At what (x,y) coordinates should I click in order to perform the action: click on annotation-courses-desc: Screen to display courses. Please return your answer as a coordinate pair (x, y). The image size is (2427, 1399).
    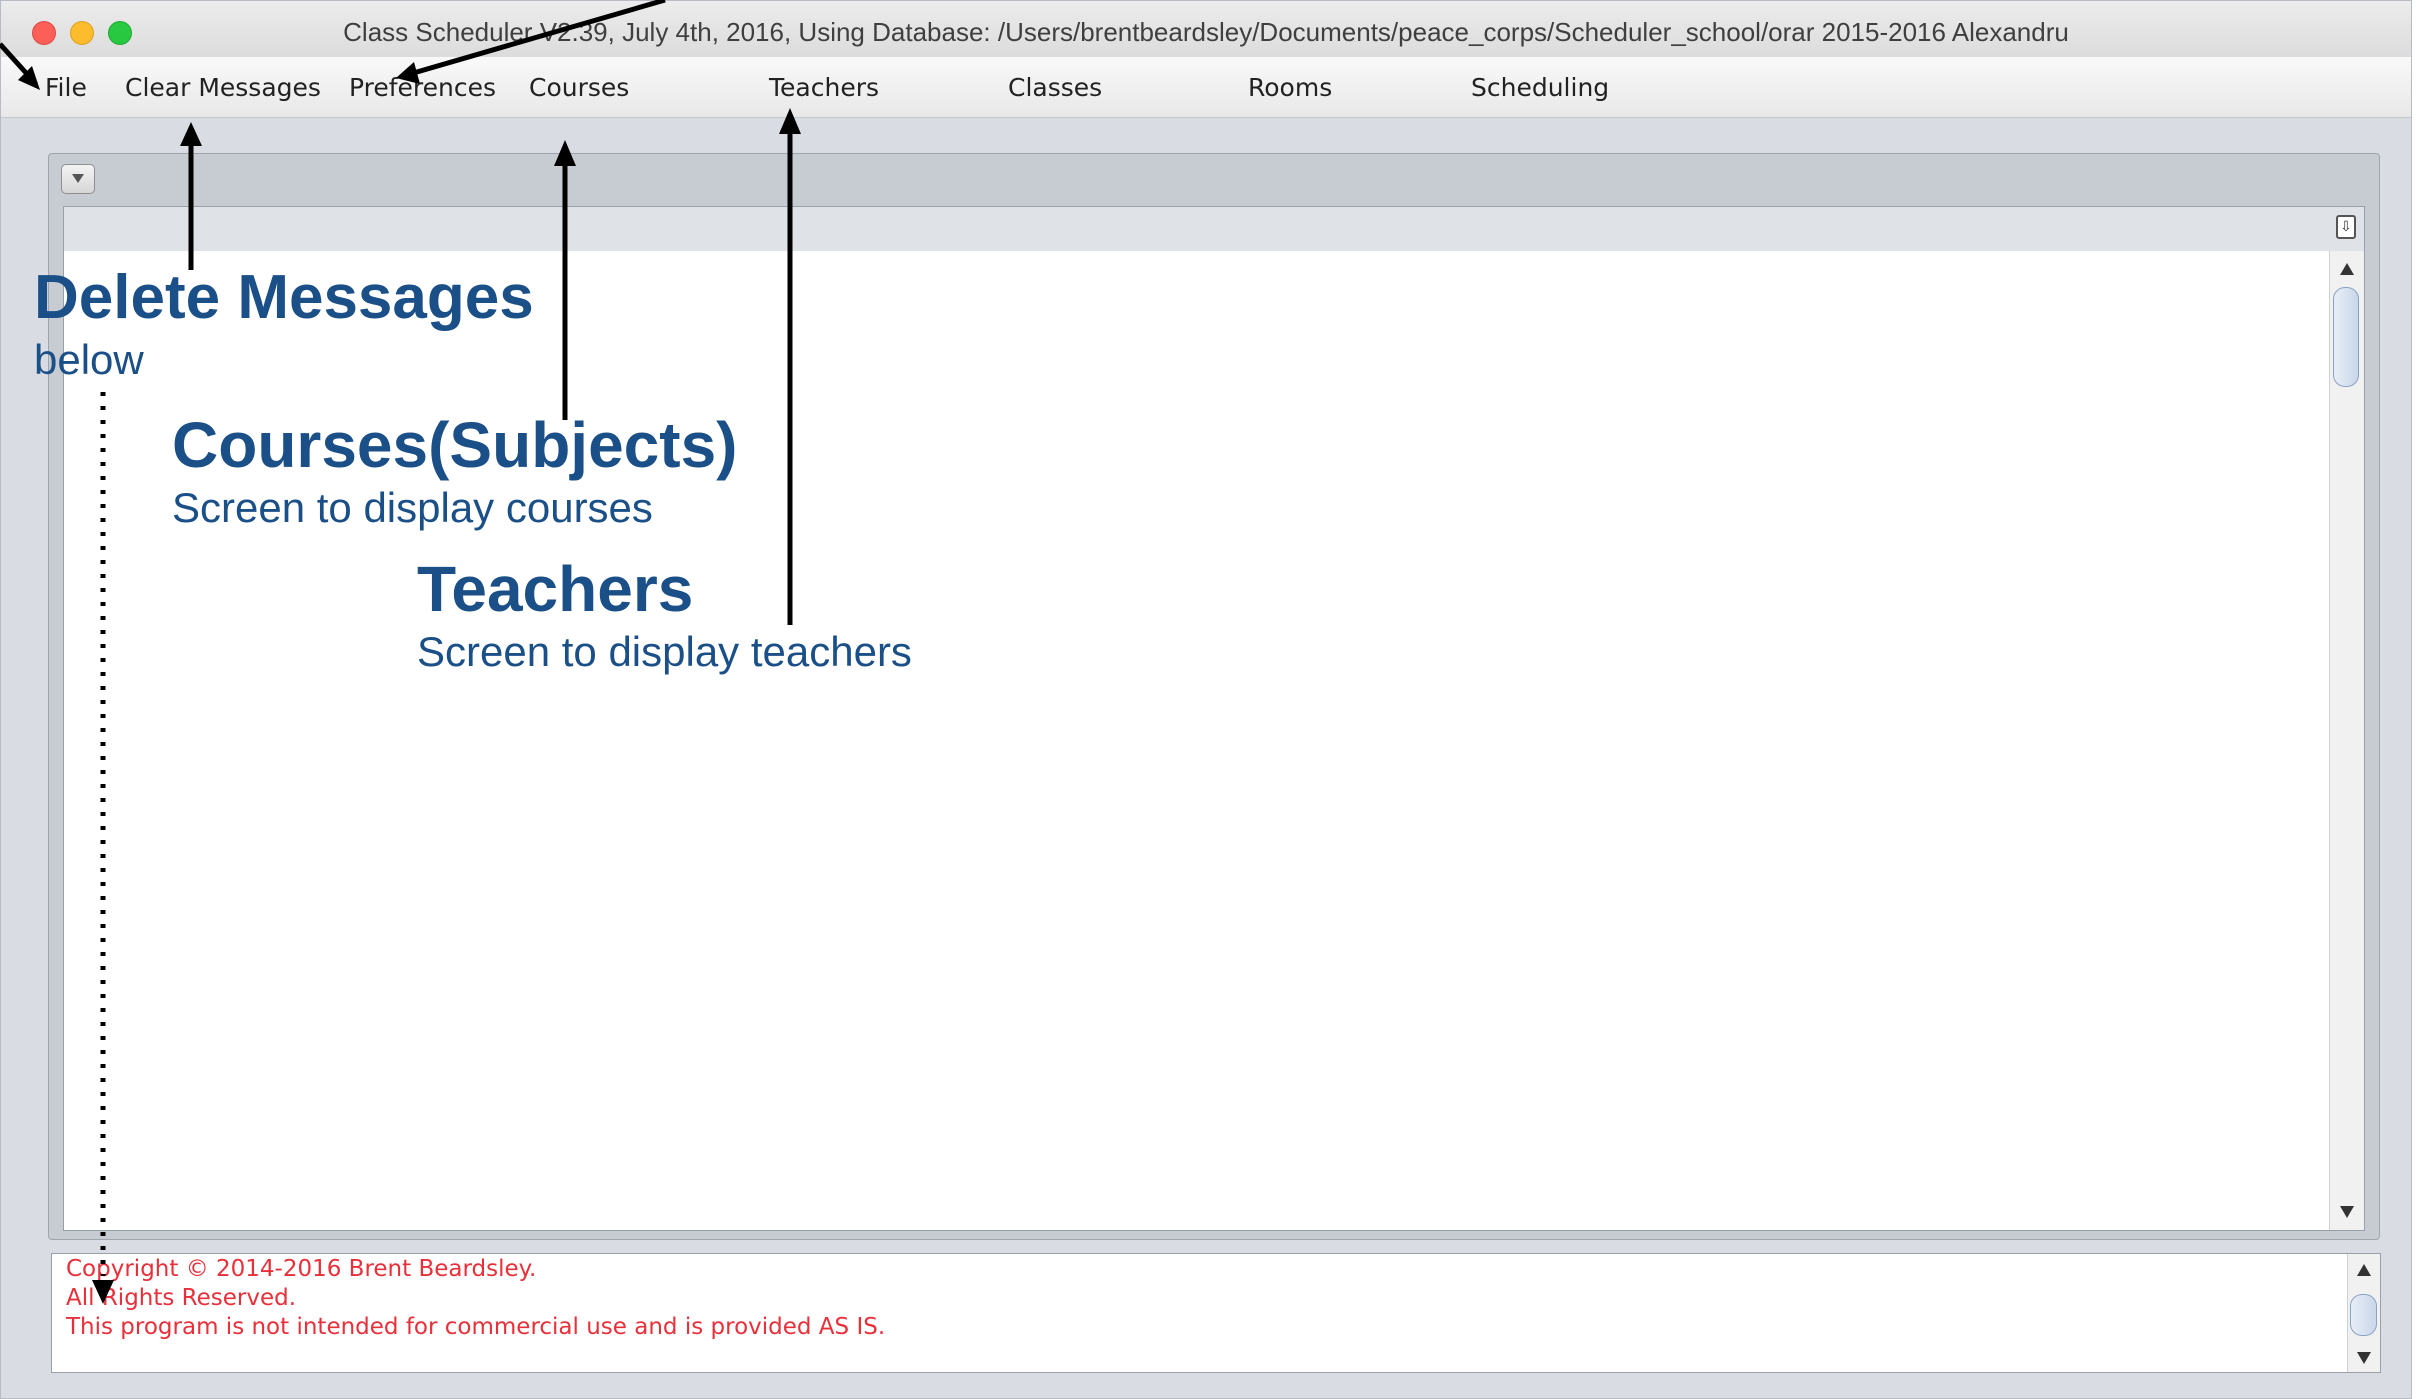
    Looking at the image, I should click on (412, 507).